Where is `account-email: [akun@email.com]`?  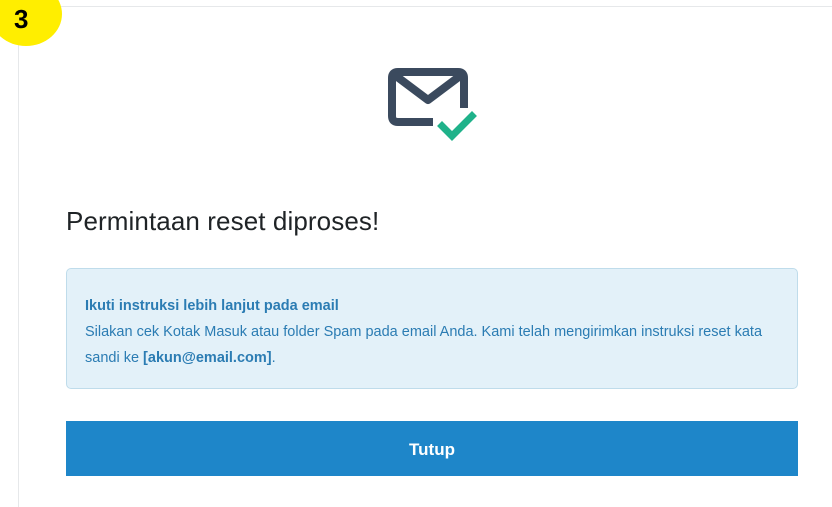 account-email: [akun@email.com] is located at coordinates (207, 358).